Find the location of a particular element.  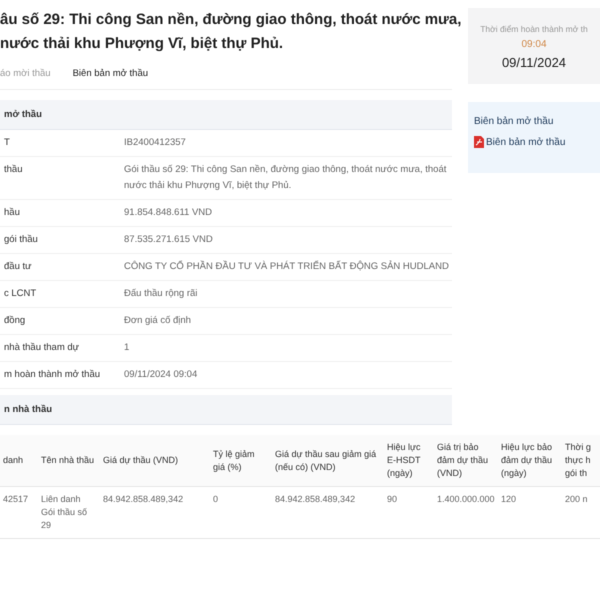

page-title-line: âu số 29: Thi công San nền, đường giao thông, thoát nước mưa, is located at coordinates (231, 20).